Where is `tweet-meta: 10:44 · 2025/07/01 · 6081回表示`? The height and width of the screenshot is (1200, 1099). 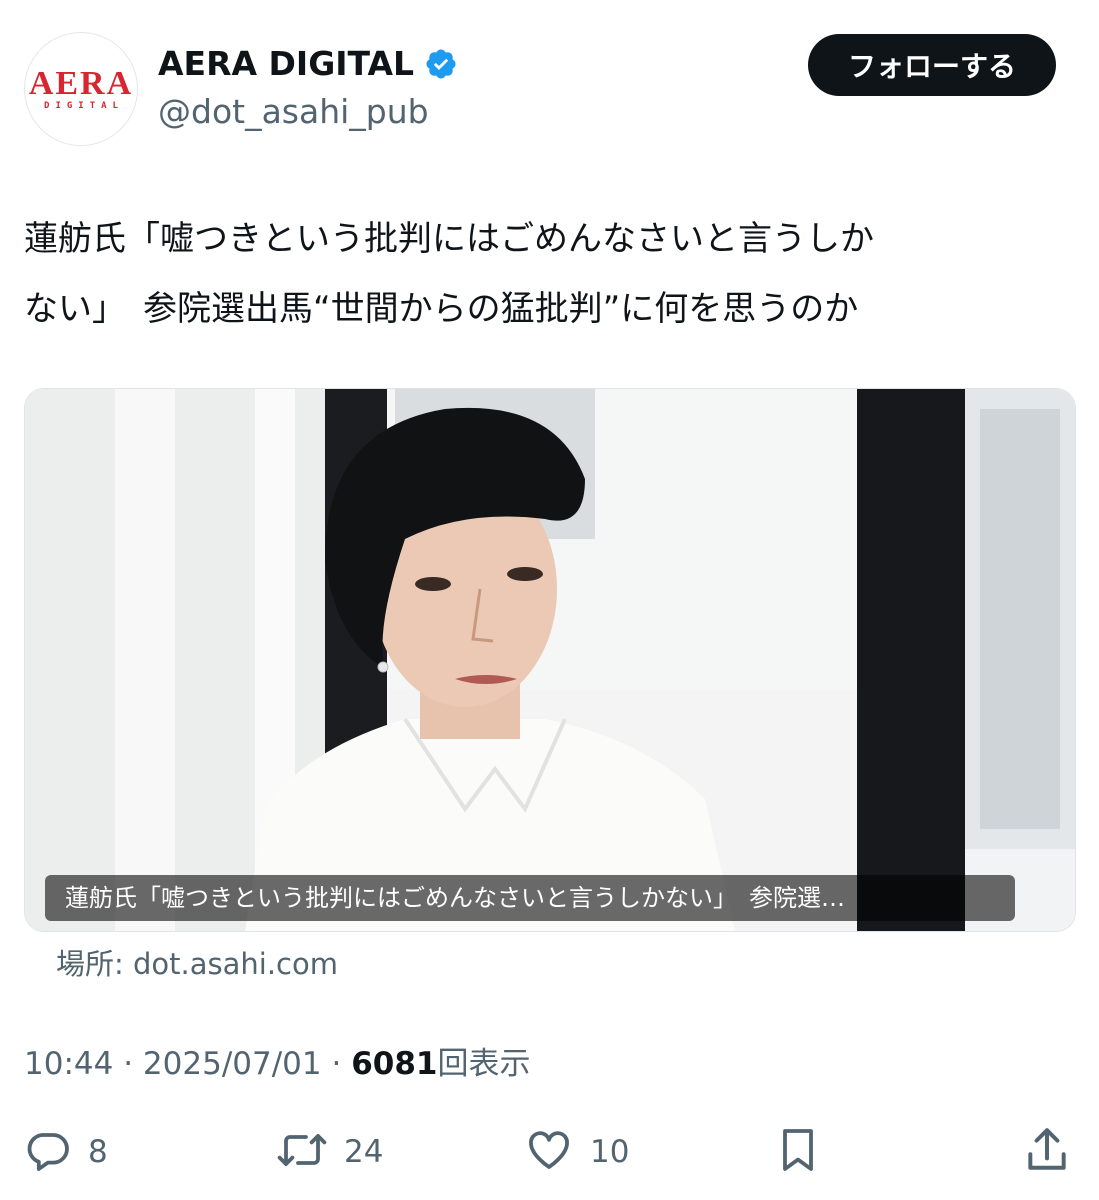 tweet-meta: 10:44 · 2025/07/01 · 6081回表示 is located at coordinates (277, 1064).